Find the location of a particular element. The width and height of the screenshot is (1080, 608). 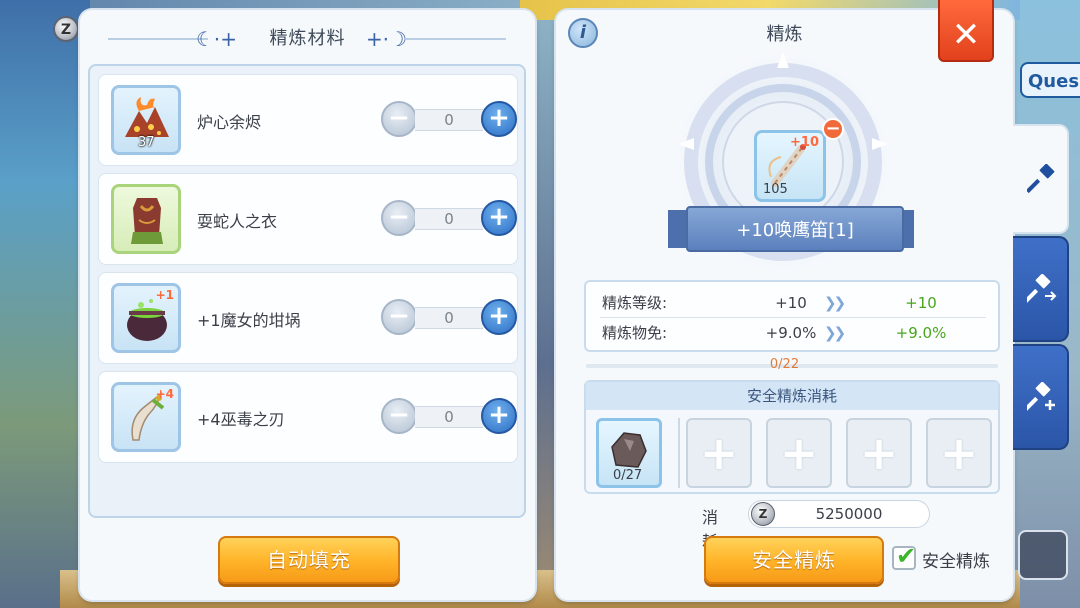

safe-refine-button: 安全精炼 is located at coordinates (794, 560).